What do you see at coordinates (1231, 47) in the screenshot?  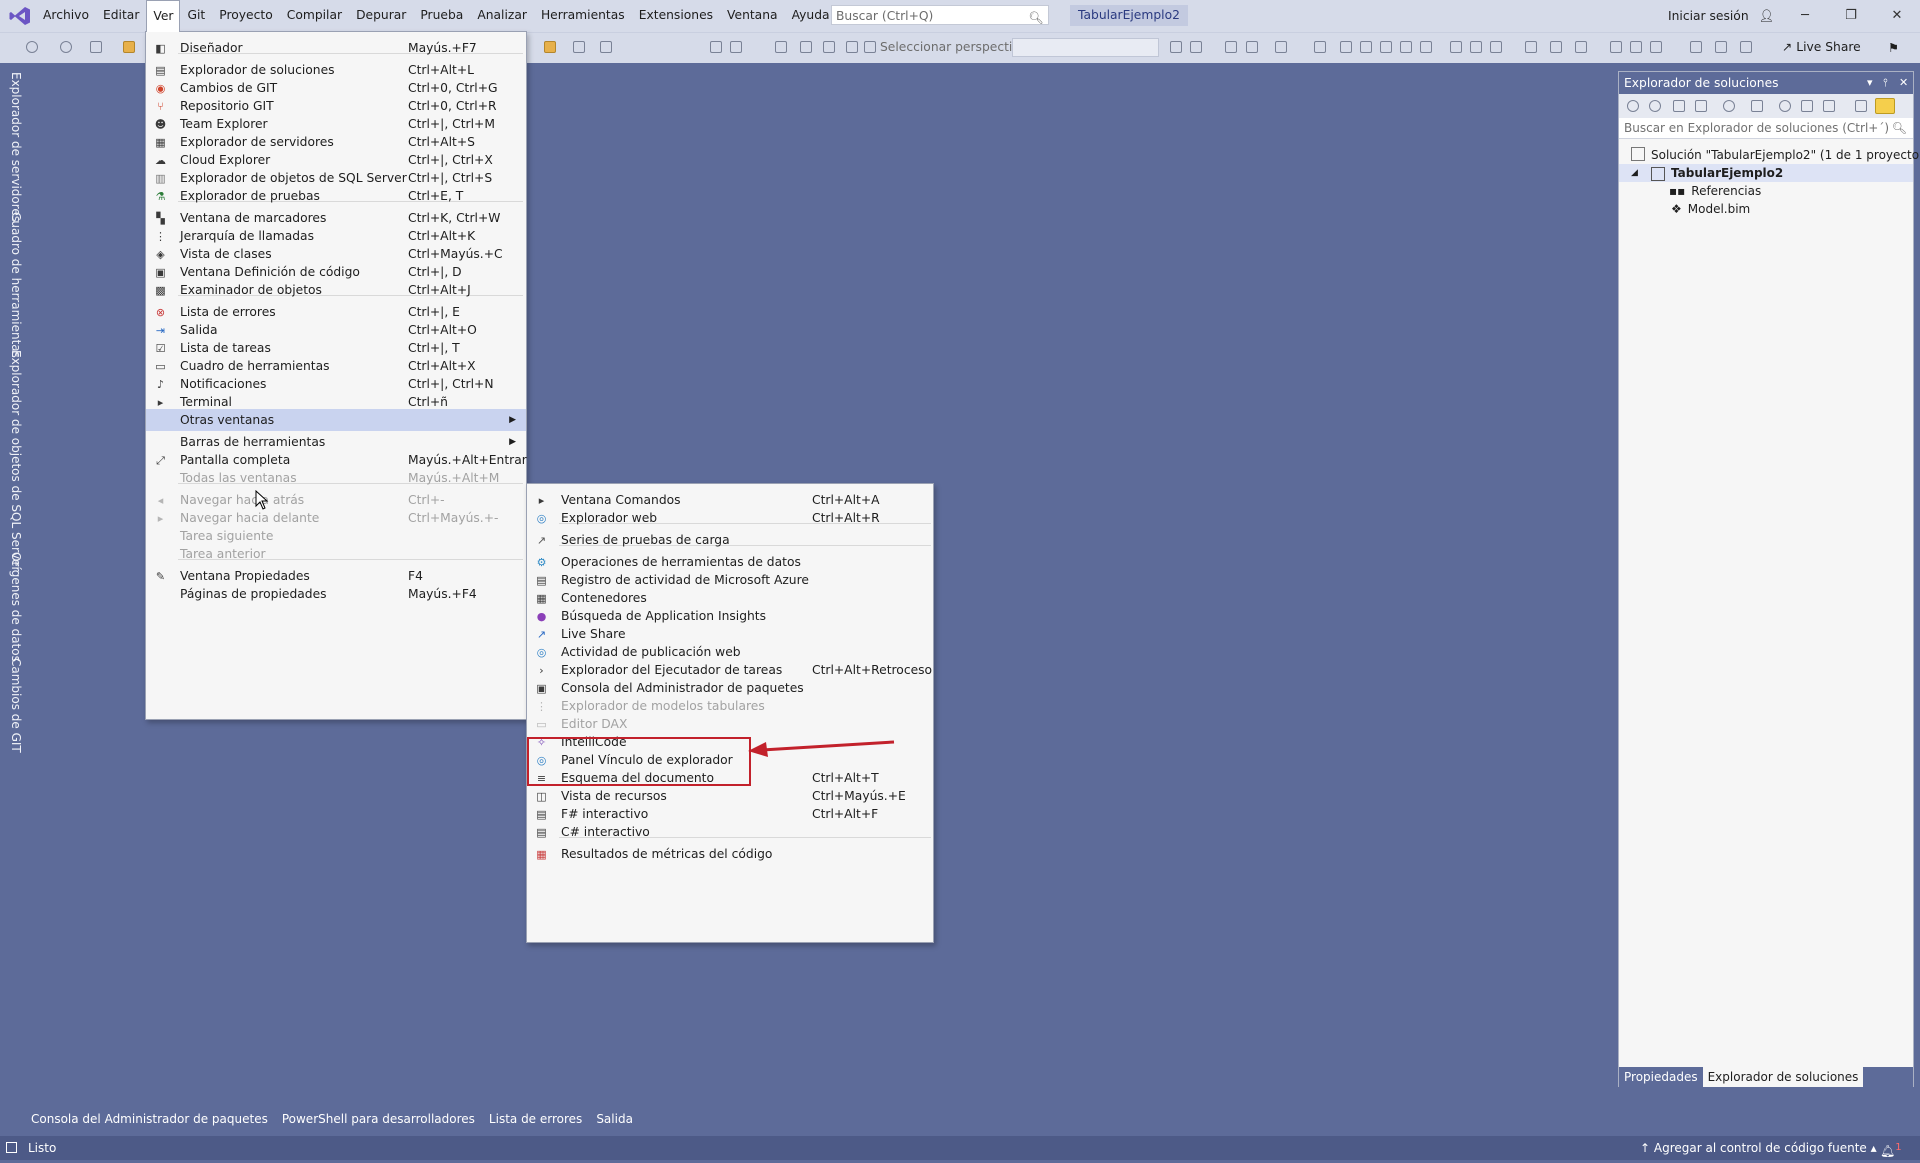 I see `grid-view-icon` at bounding box center [1231, 47].